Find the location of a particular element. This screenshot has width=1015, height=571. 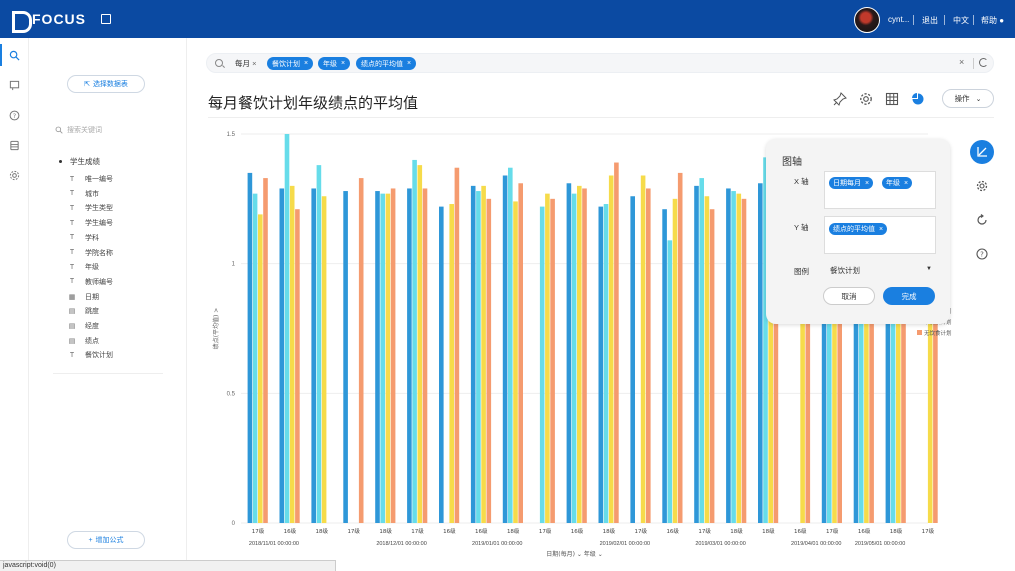

x-axis-dropzone: 日期每月 × 年级 × is located at coordinates (880, 190).